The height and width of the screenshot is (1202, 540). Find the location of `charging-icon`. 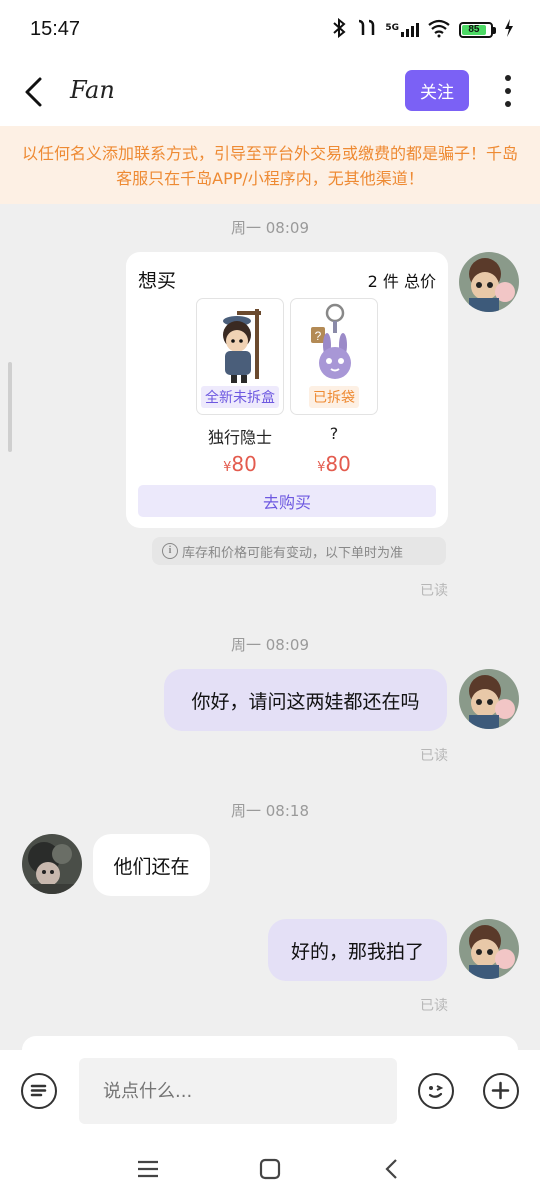

charging-icon is located at coordinates (509, 30).